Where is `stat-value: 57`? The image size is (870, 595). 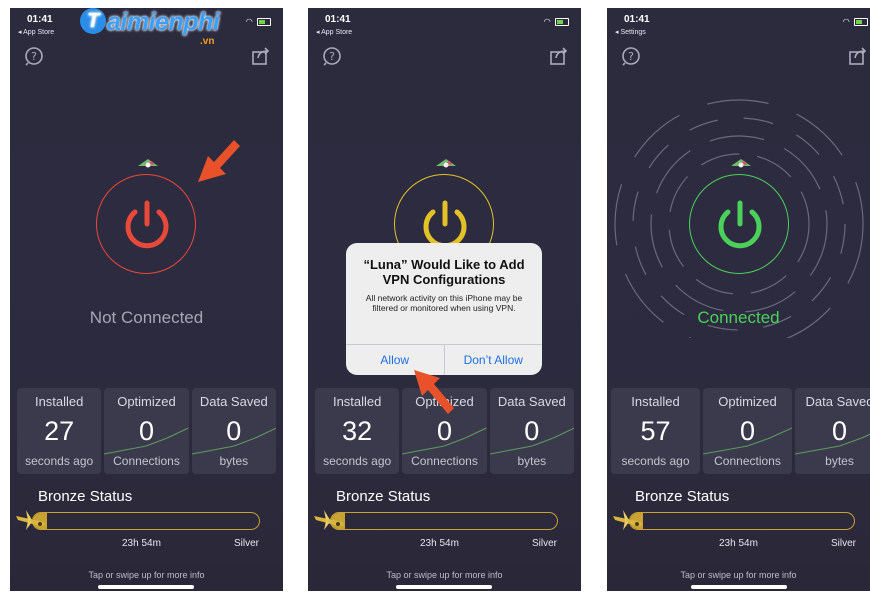 stat-value: 57 is located at coordinates (655, 431).